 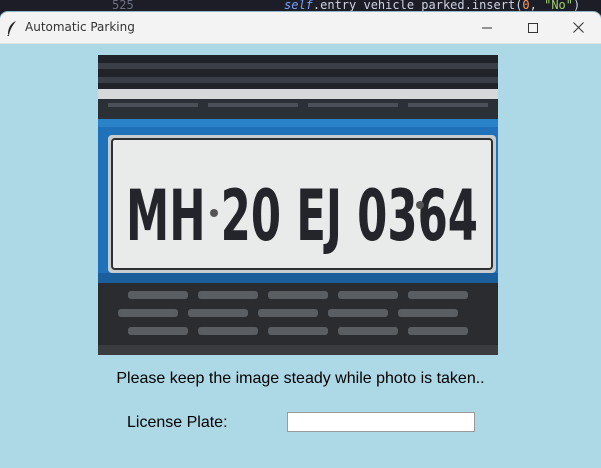 I want to click on close-icon, so click(x=578, y=27).